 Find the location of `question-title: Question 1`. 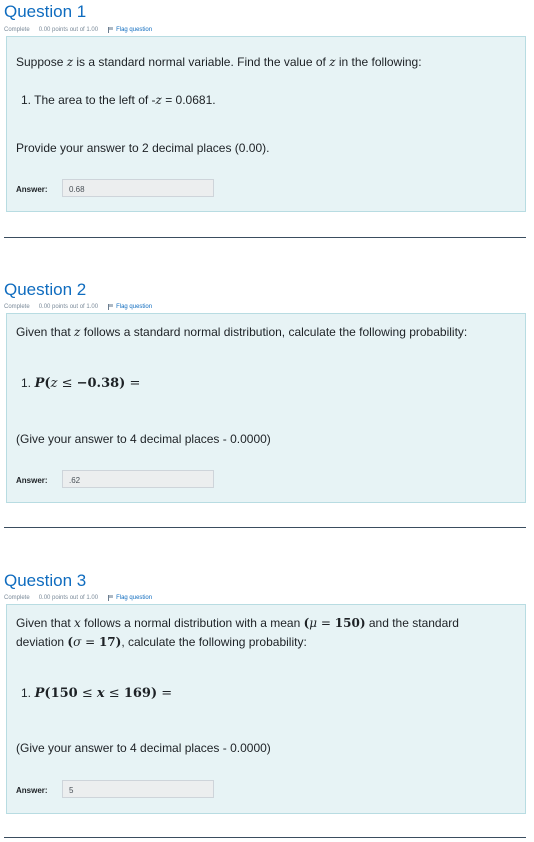

question-title: Question 1 is located at coordinates (45, 11).